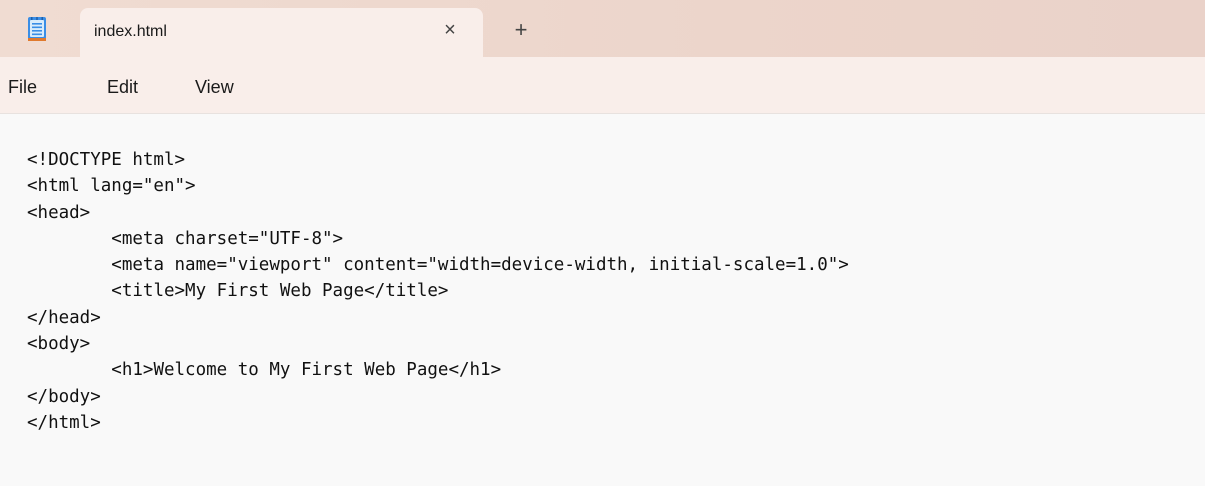 This screenshot has height=486, width=1205. What do you see at coordinates (59, 212) in the screenshot?
I see `code-line-3: <head>` at bounding box center [59, 212].